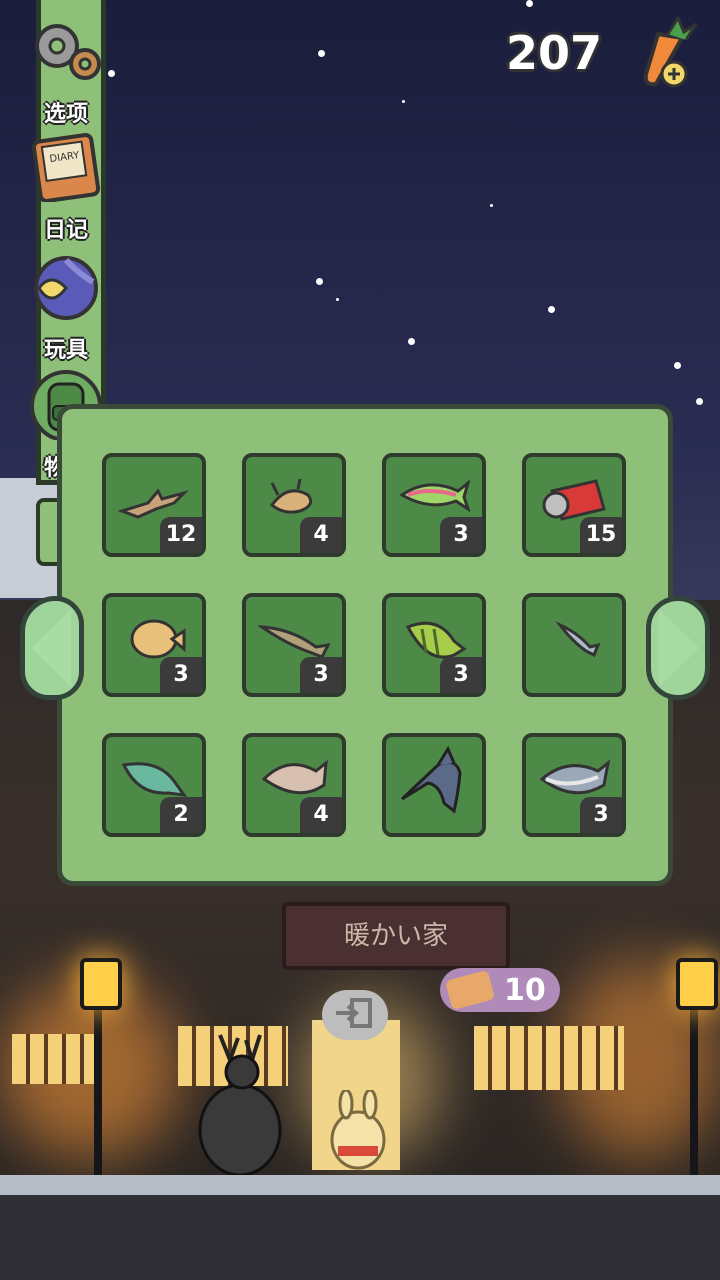 This screenshot has height=1280, width=720. Describe the element at coordinates (294, 645) in the screenshot. I see `inventory-slot-pike: 3` at that location.